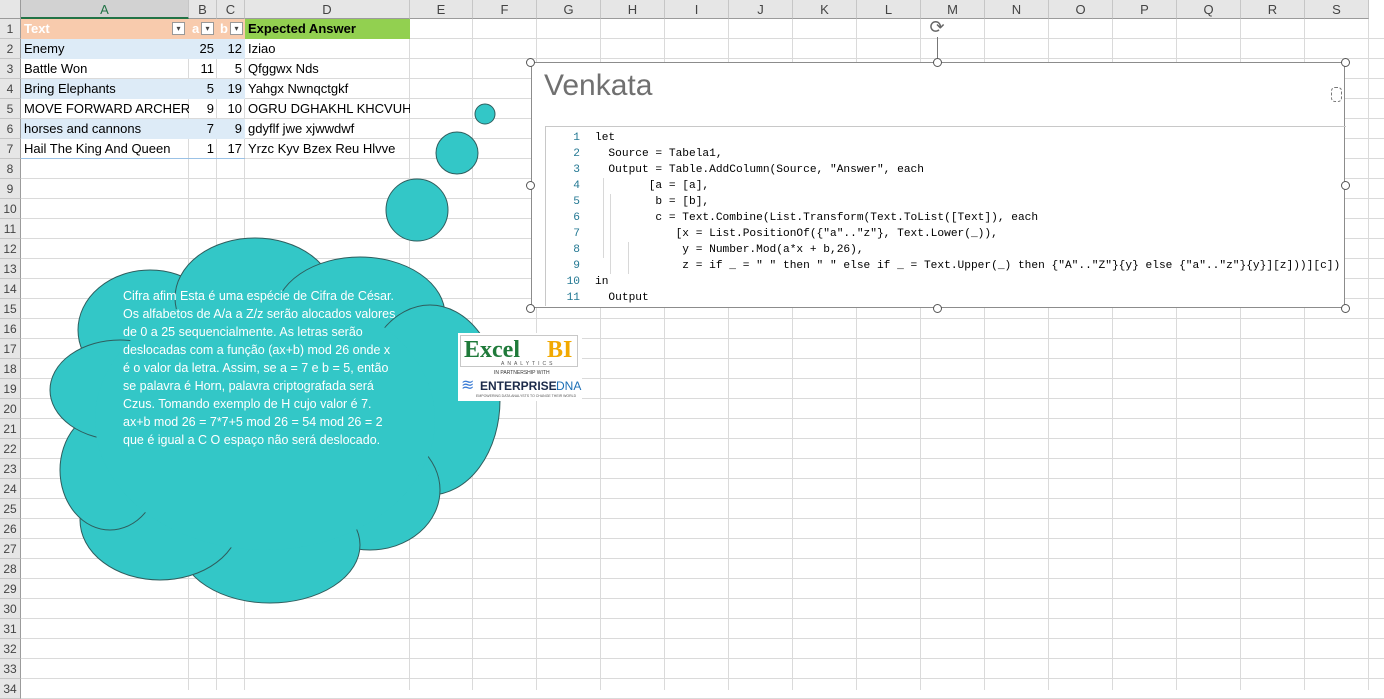 This screenshot has width=1384, height=699. Describe the element at coordinates (576, 266) in the screenshot. I see `line-number: 9` at that location.